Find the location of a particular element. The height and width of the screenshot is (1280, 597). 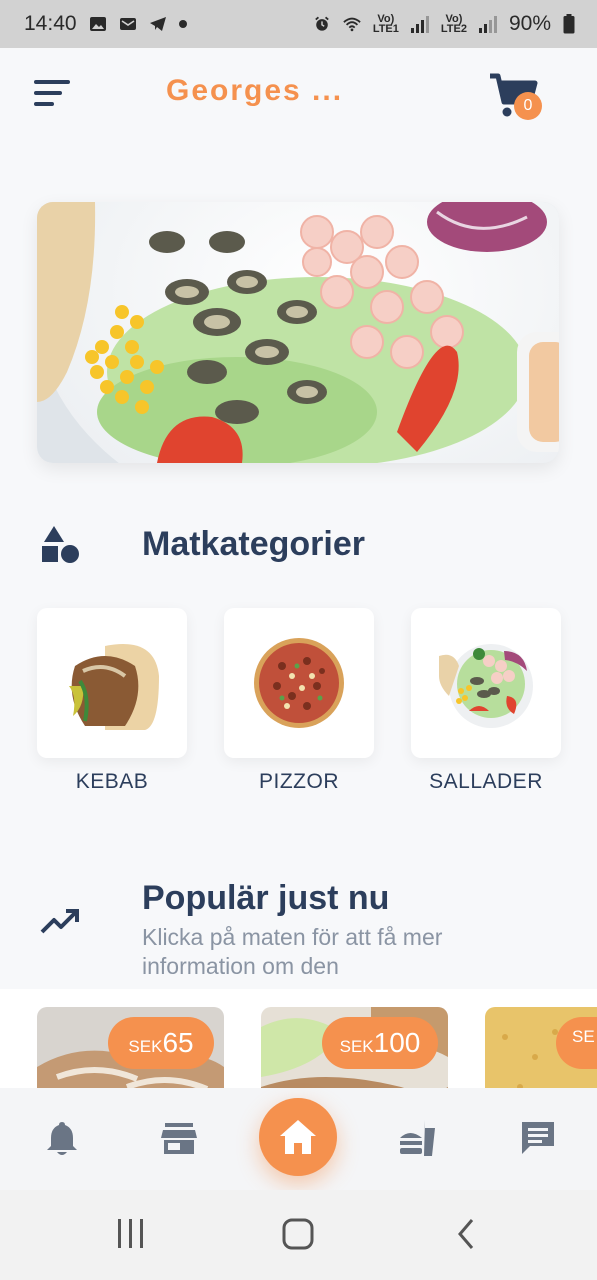

gallery-icon is located at coordinates (97, 24).